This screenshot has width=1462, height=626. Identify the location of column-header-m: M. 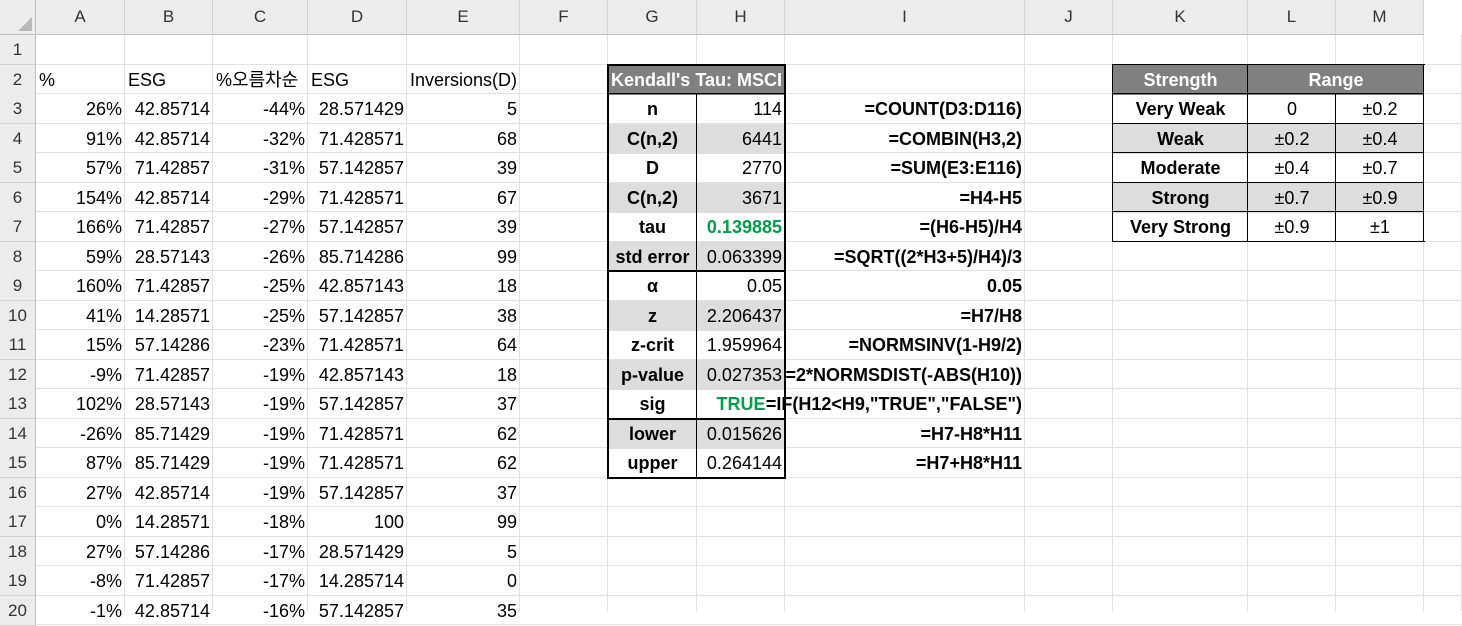
(1380, 17).